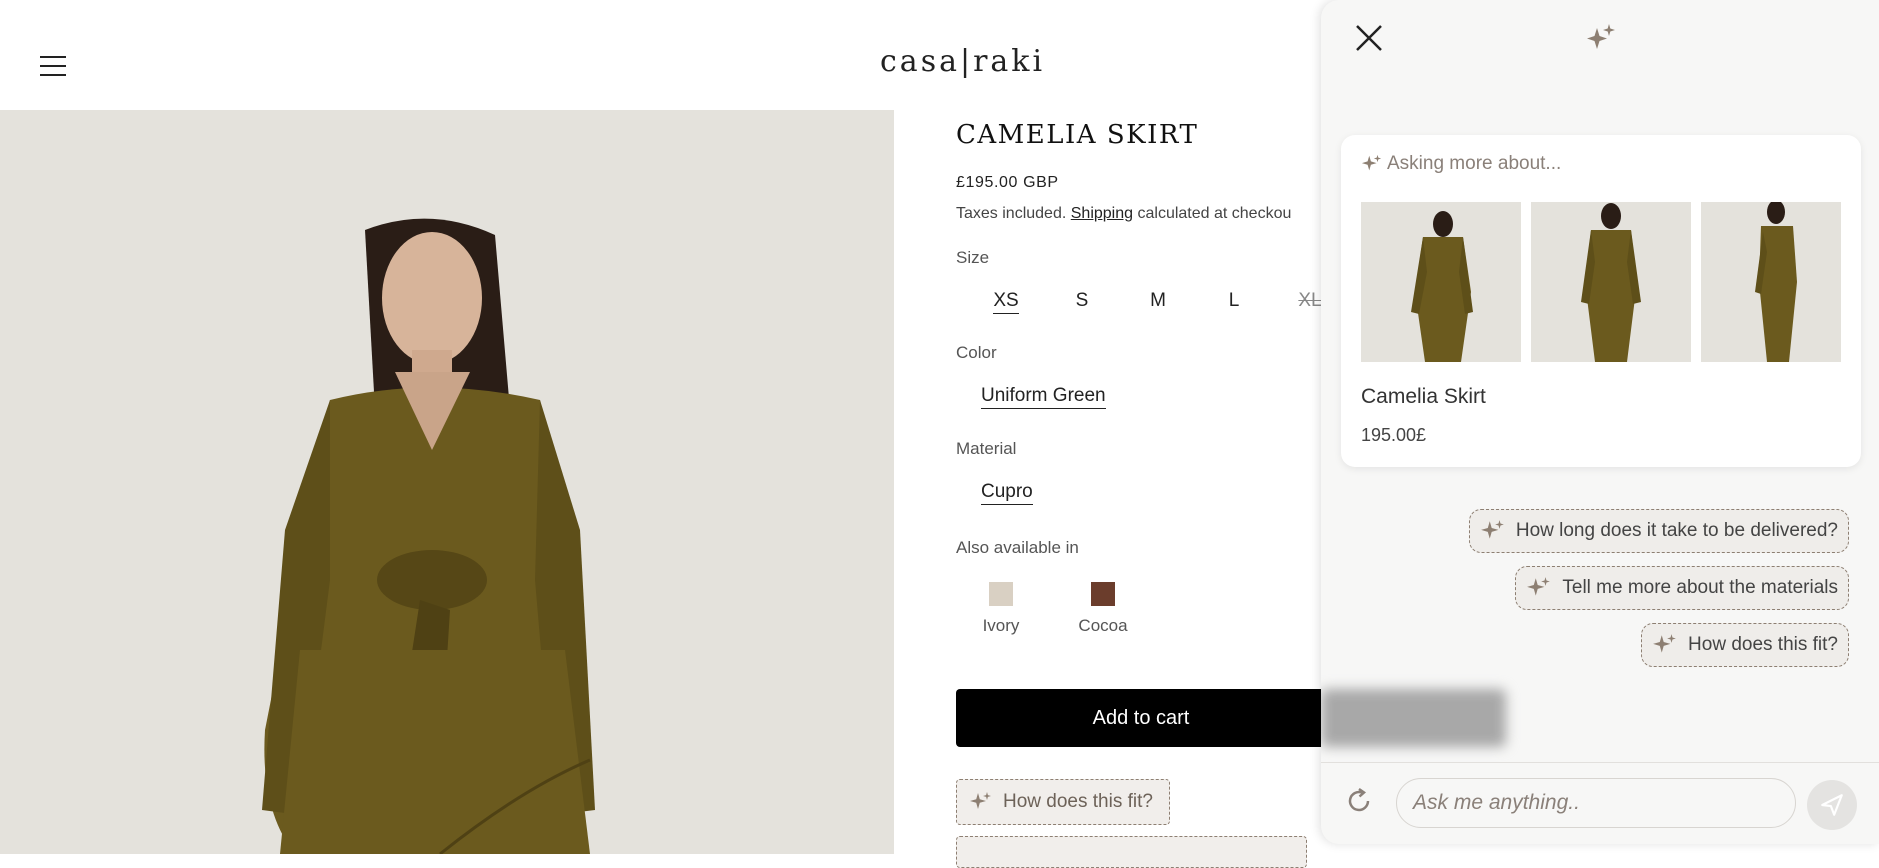 The width and height of the screenshot is (1879, 868). Describe the element at coordinates (1103, 625) in the screenshot. I see `variant-cocoa-label: Cocoa` at that location.